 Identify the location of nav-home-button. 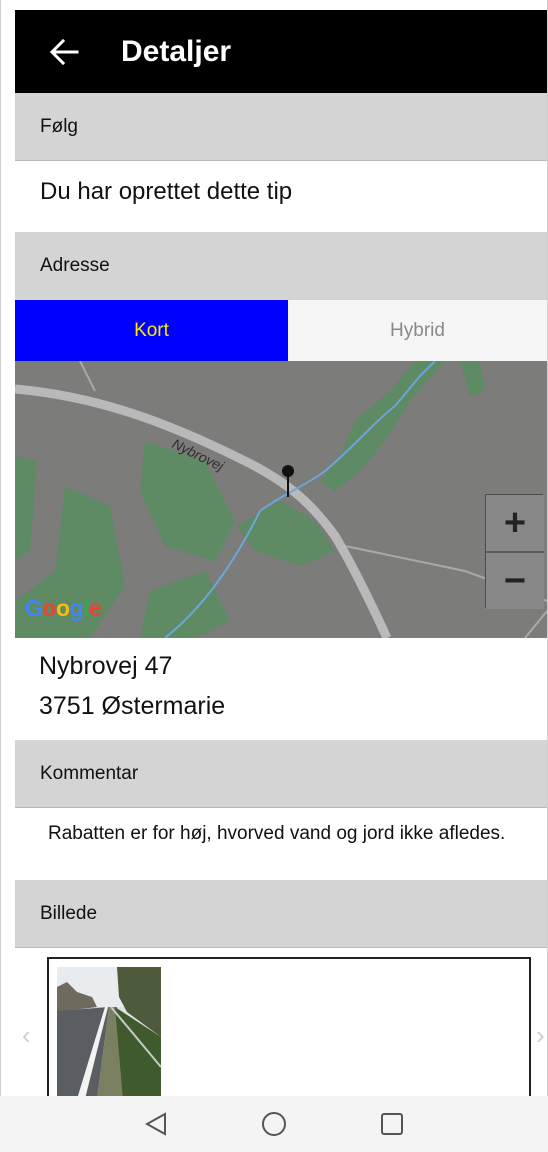
(274, 1124).